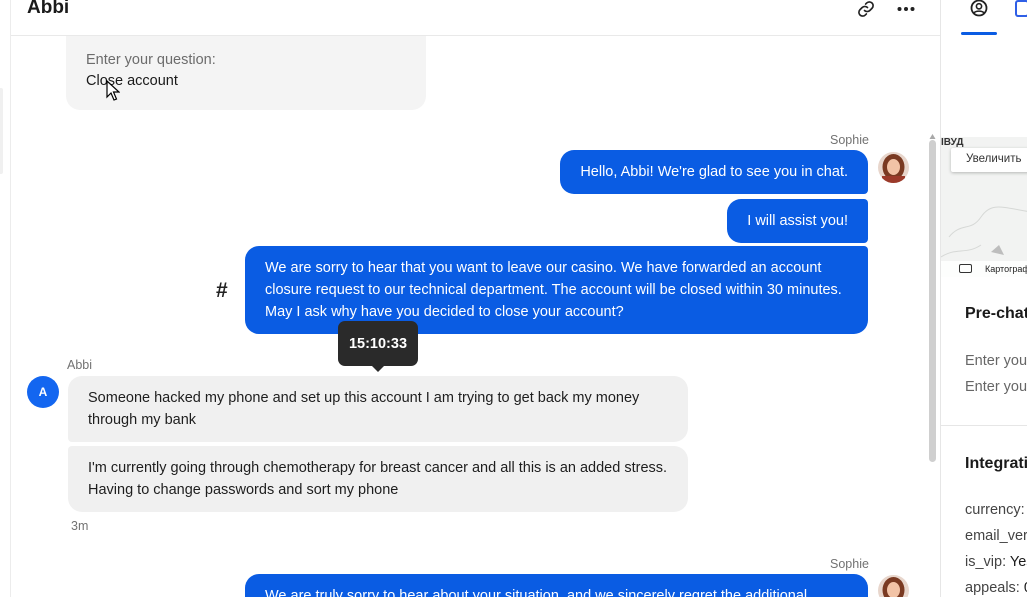 The width and height of the screenshot is (1027, 597). I want to click on link-icon, so click(866, 9).